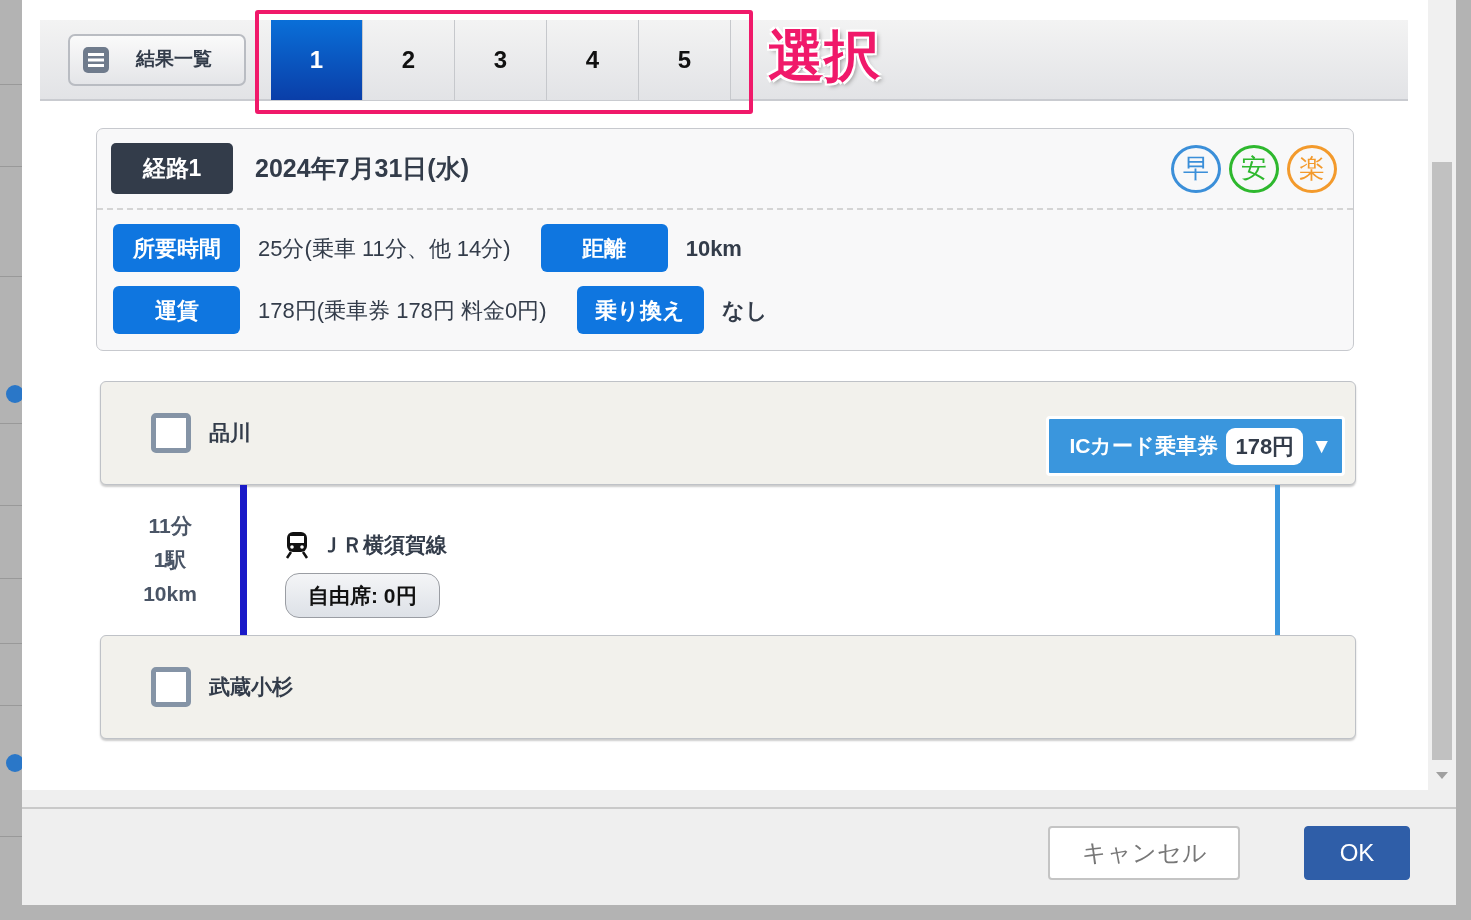 The width and height of the screenshot is (1471, 920). Describe the element at coordinates (170, 526) in the screenshot. I see `ride-time: 11分` at that location.